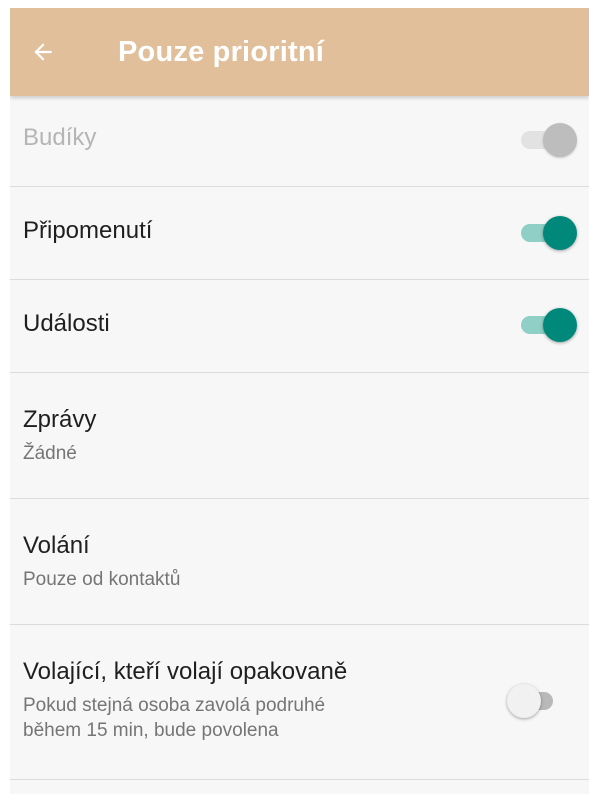 Image resolution: width=589 pixels, height=794 pixels. What do you see at coordinates (174, 705) in the screenshot?
I see `setting-repeat-callers-subtitle-line: Pokud stejná osoba zavolá podruhé` at bounding box center [174, 705].